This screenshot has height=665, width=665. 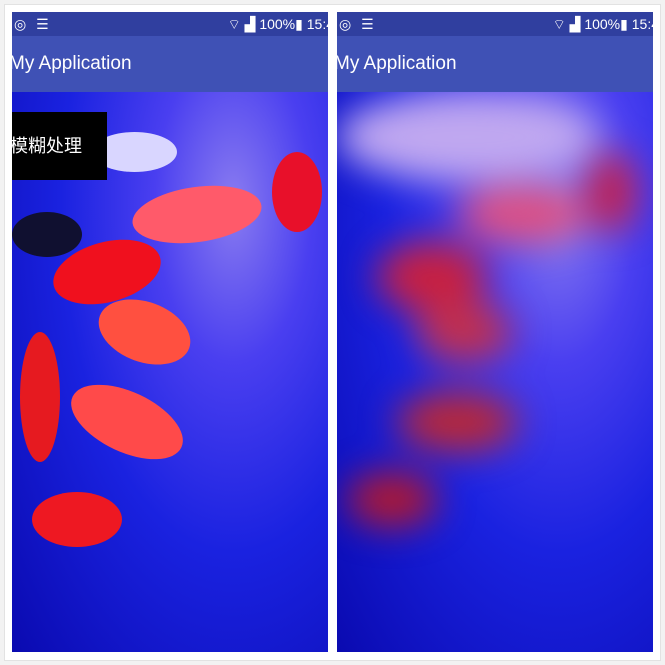 I want to click on blur-button: 模糊处理, so click(x=59, y=146).